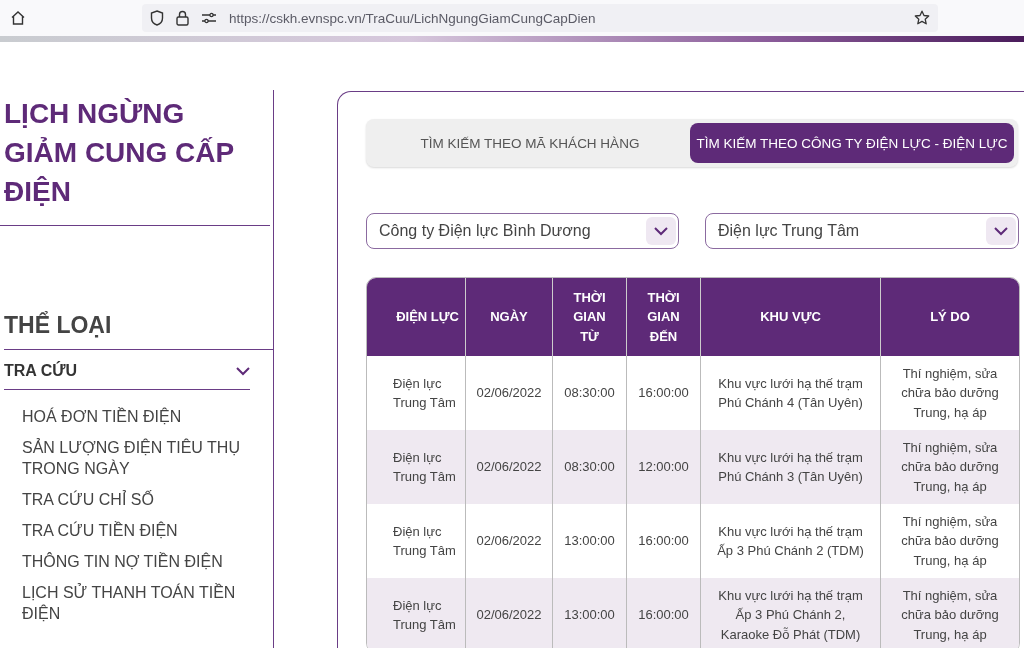  Describe the element at coordinates (135, 158) in the screenshot. I see `page-title: LỊCH NGỪNG GIẢM CUNG CẤP ĐIỆN` at that location.